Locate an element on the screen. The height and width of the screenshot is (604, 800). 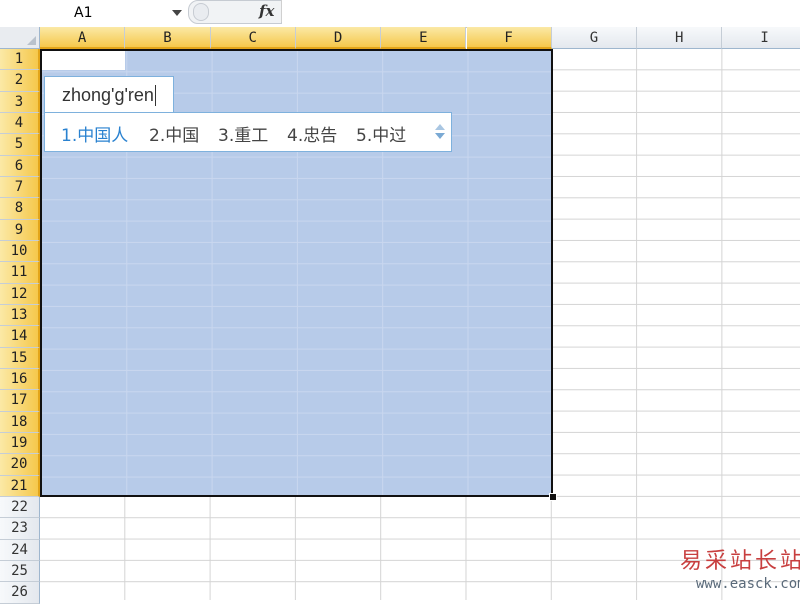
ime-composition-text: zhong'g'ren is located at coordinates (108, 95).